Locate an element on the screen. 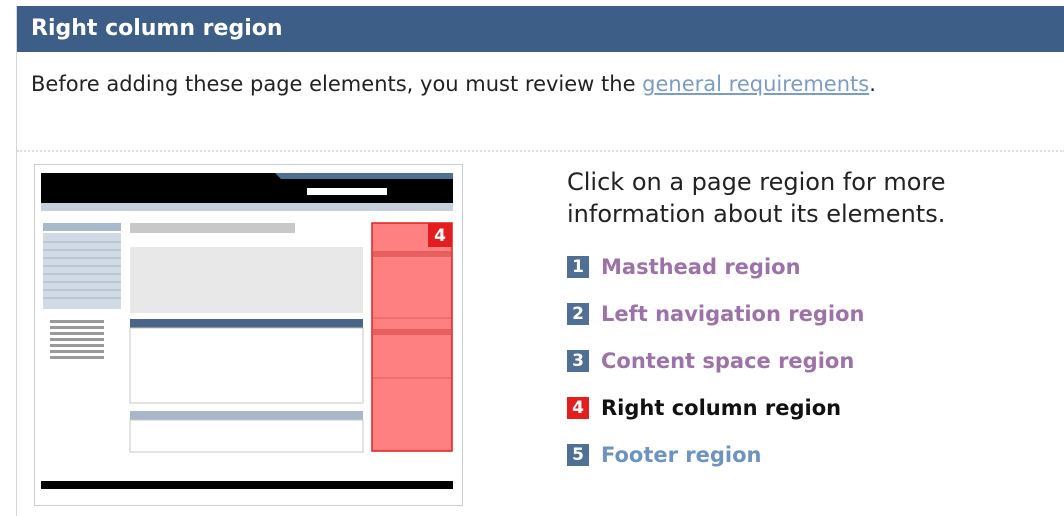  region-number-badge-active: 4 is located at coordinates (578, 408).